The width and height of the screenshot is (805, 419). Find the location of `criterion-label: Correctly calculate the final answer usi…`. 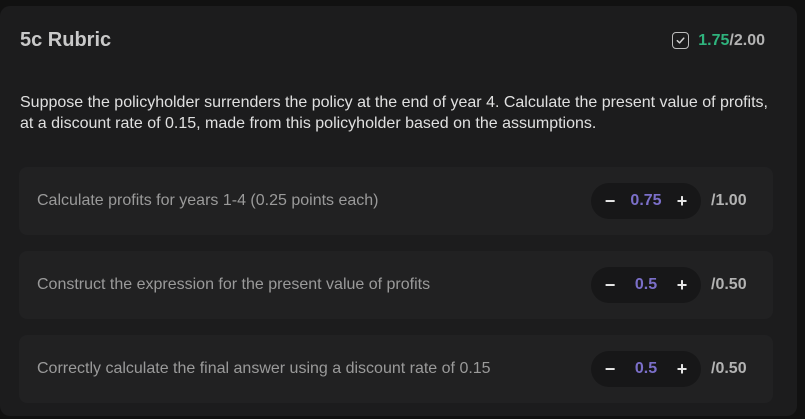

criterion-label: Correctly calculate the final answer usi… is located at coordinates (264, 368).